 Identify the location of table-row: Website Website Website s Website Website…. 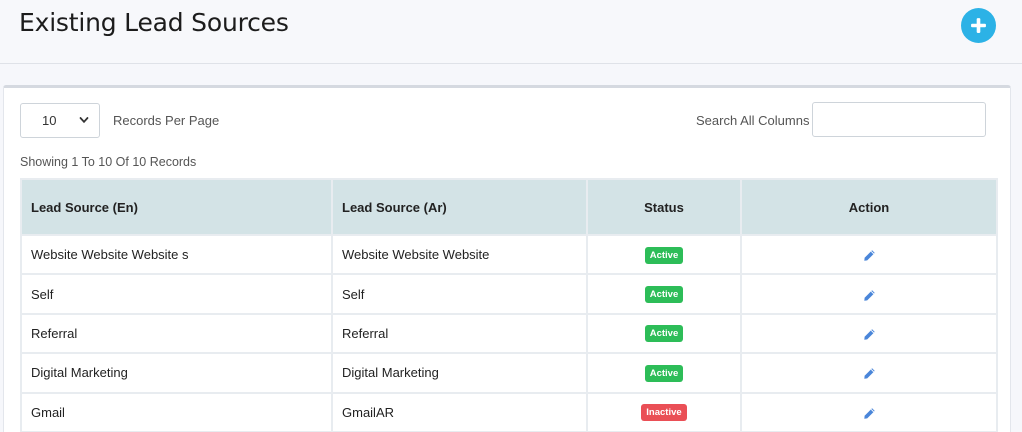
(509, 254).